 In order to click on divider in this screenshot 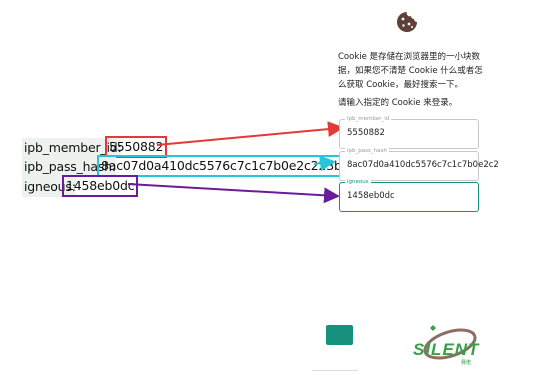, I will do `click(335, 370)`.